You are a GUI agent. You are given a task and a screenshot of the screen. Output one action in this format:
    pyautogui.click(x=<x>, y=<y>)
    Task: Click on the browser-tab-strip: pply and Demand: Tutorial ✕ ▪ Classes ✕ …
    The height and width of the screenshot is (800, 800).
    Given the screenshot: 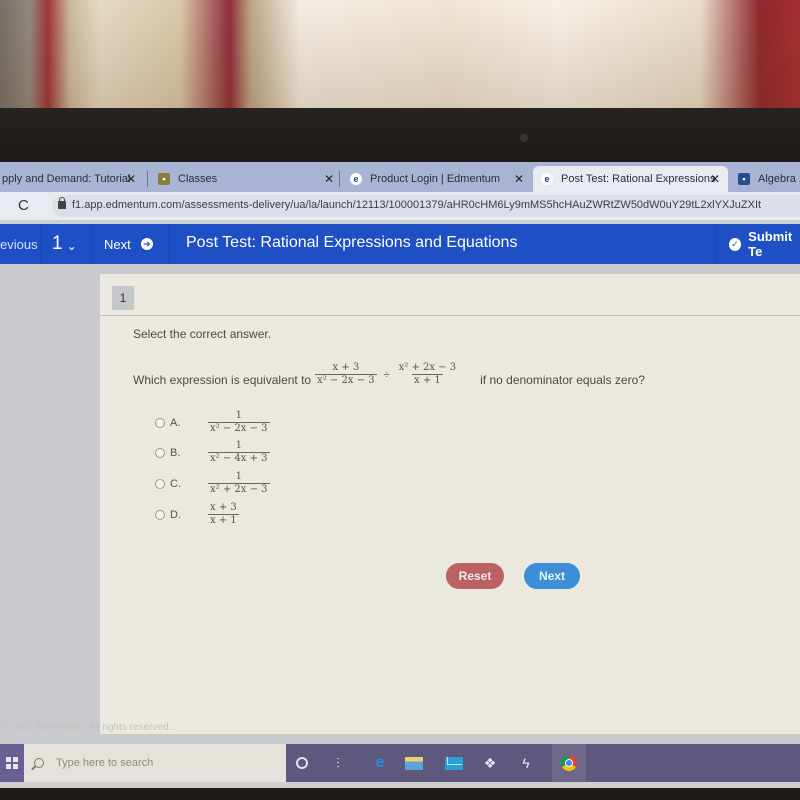 What is the action you would take?
    pyautogui.click(x=400, y=177)
    